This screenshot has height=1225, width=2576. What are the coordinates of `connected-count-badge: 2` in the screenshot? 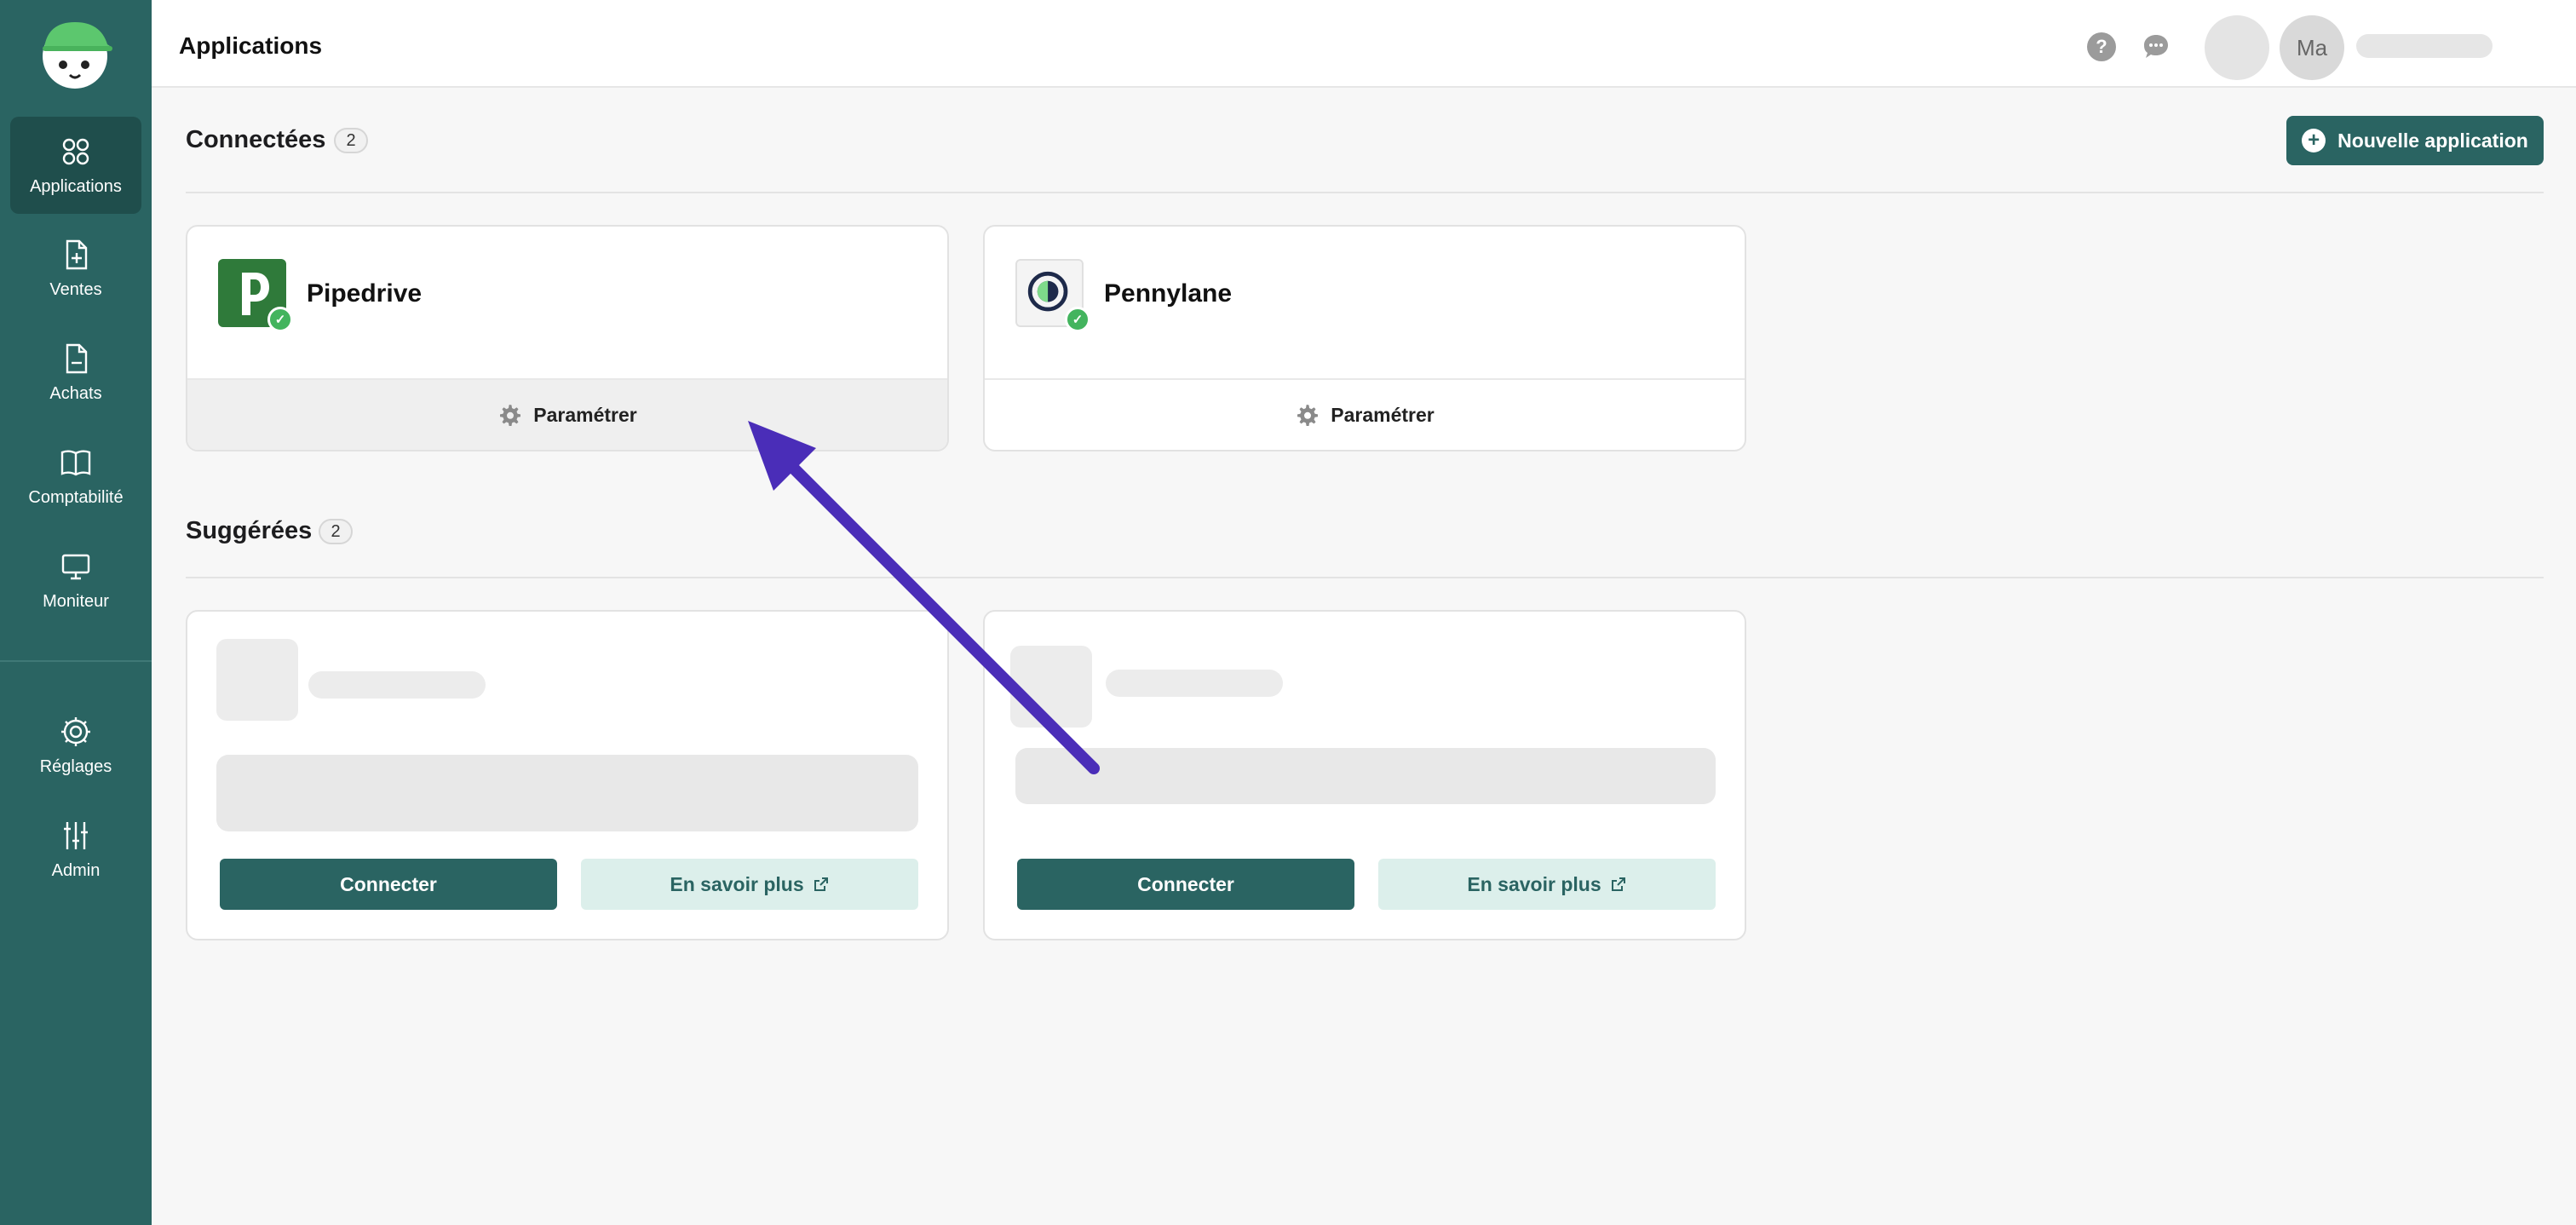 It's located at (351, 140).